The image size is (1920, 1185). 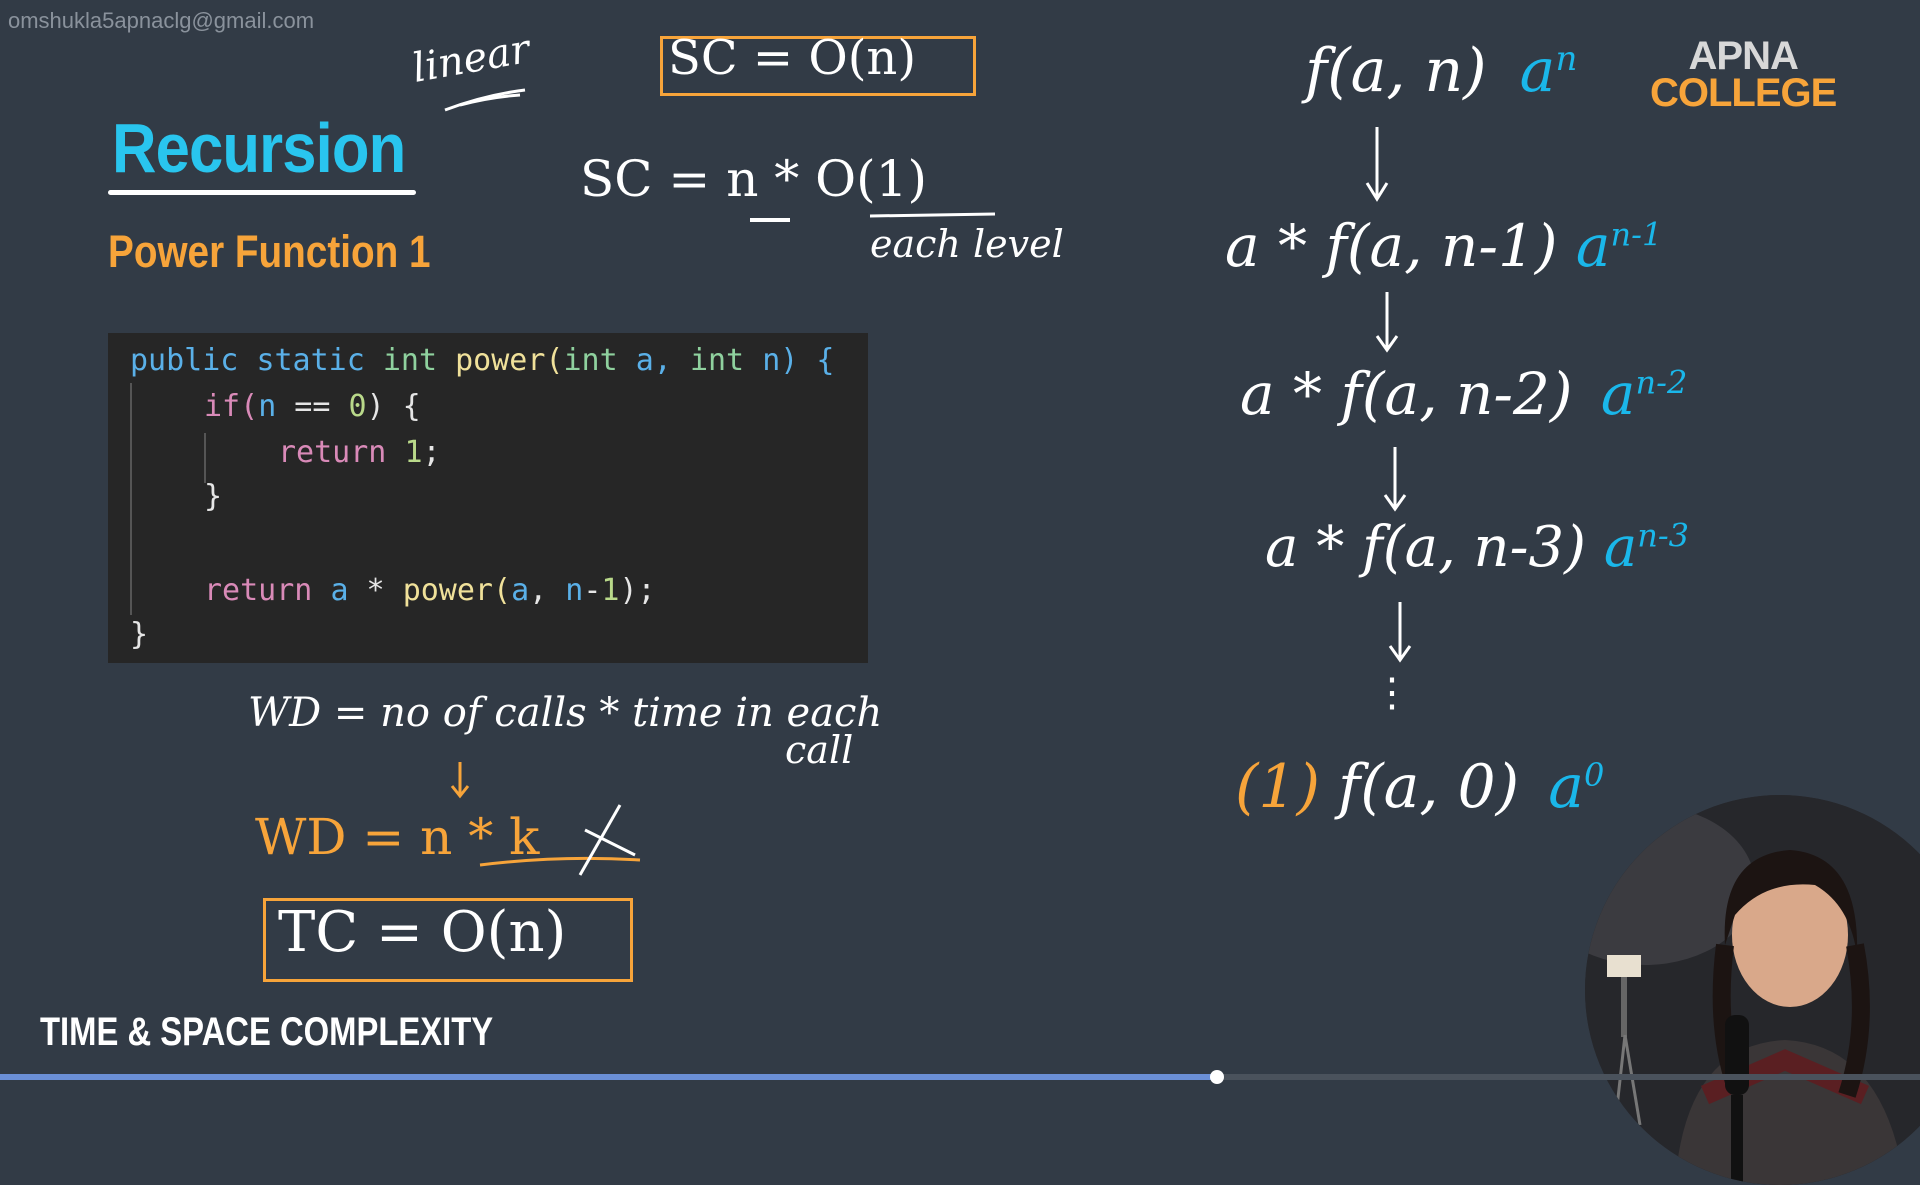 What do you see at coordinates (161, 20) in the screenshot?
I see `user-email-watermark: omshukla5apnaclg@gmail.com` at bounding box center [161, 20].